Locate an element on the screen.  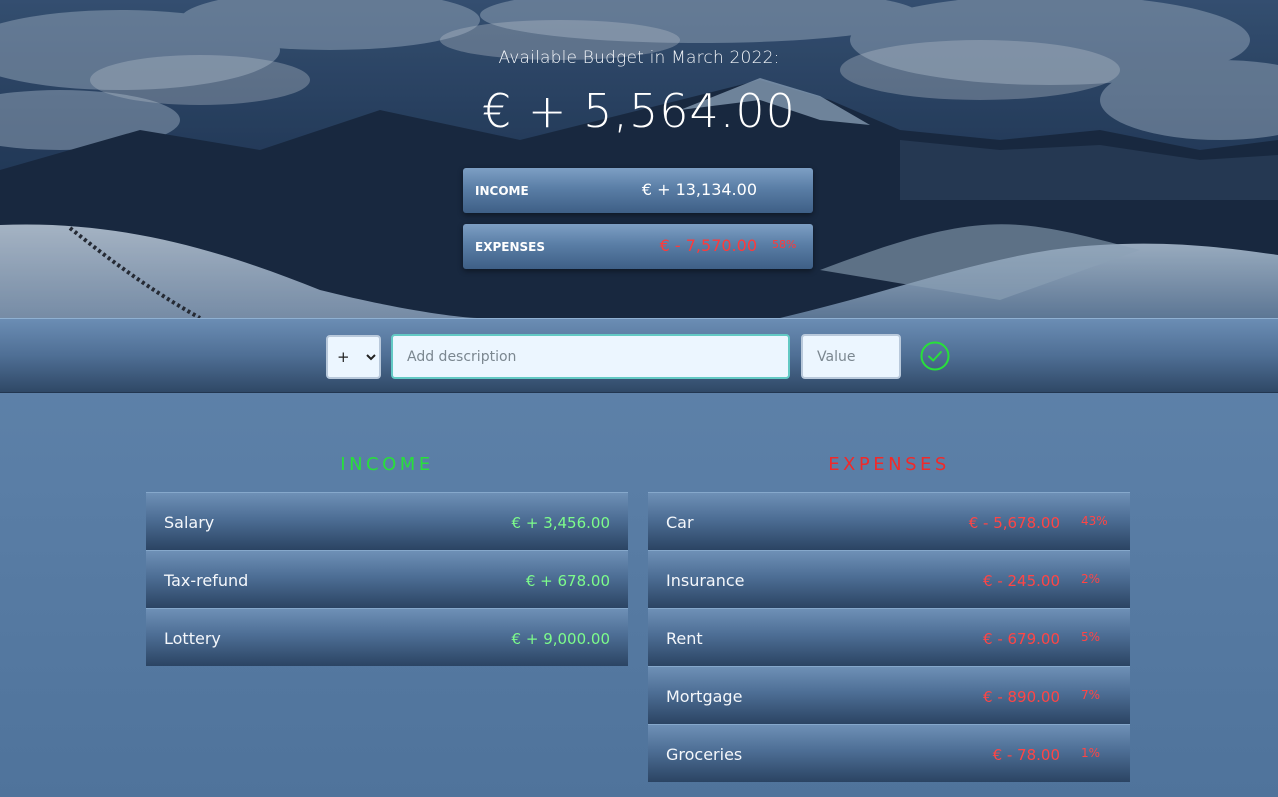
income-item-description: Lottery is located at coordinates (192, 638).